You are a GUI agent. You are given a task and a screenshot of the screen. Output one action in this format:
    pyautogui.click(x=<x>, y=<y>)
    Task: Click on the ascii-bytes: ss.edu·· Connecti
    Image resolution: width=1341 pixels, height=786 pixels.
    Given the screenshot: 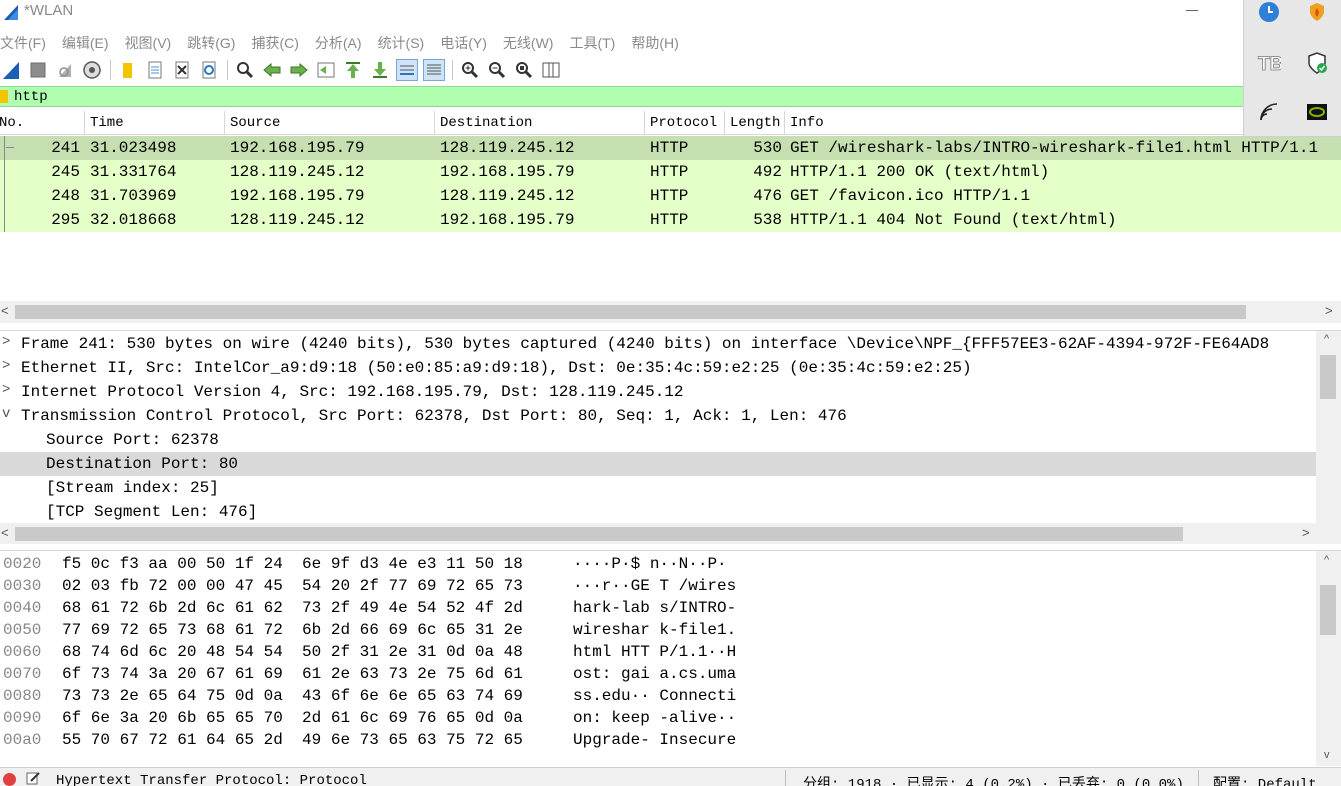 What is the action you would take?
    pyautogui.click(x=654, y=696)
    